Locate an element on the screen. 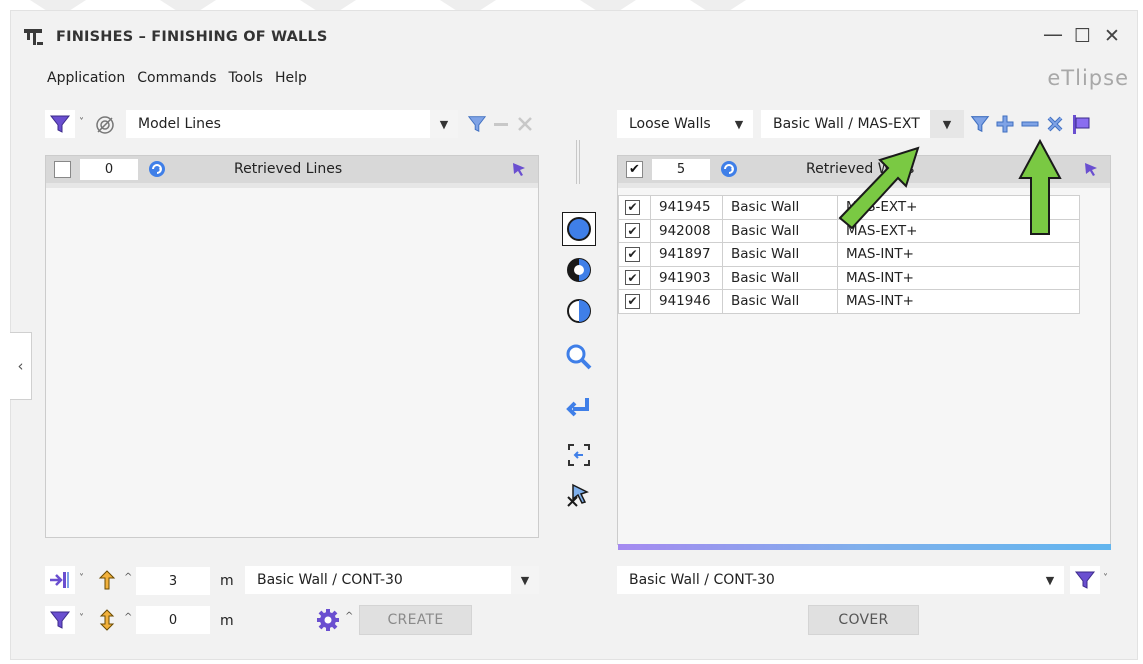 This screenshot has width=1143, height=664. element-id-cell: 941897 is located at coordinates (686, 254).